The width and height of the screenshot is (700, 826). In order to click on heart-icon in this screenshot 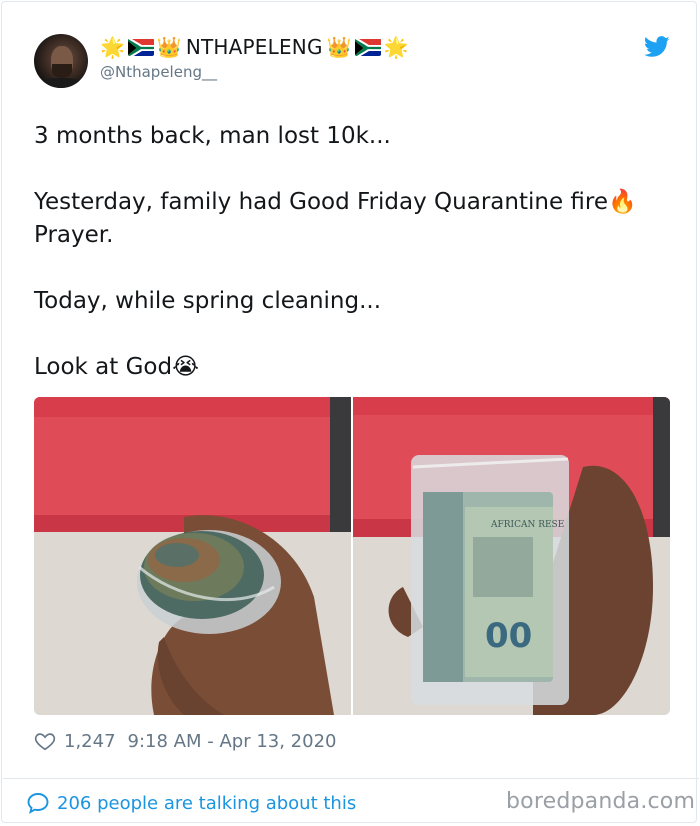, I will do `click(45, 741)`.